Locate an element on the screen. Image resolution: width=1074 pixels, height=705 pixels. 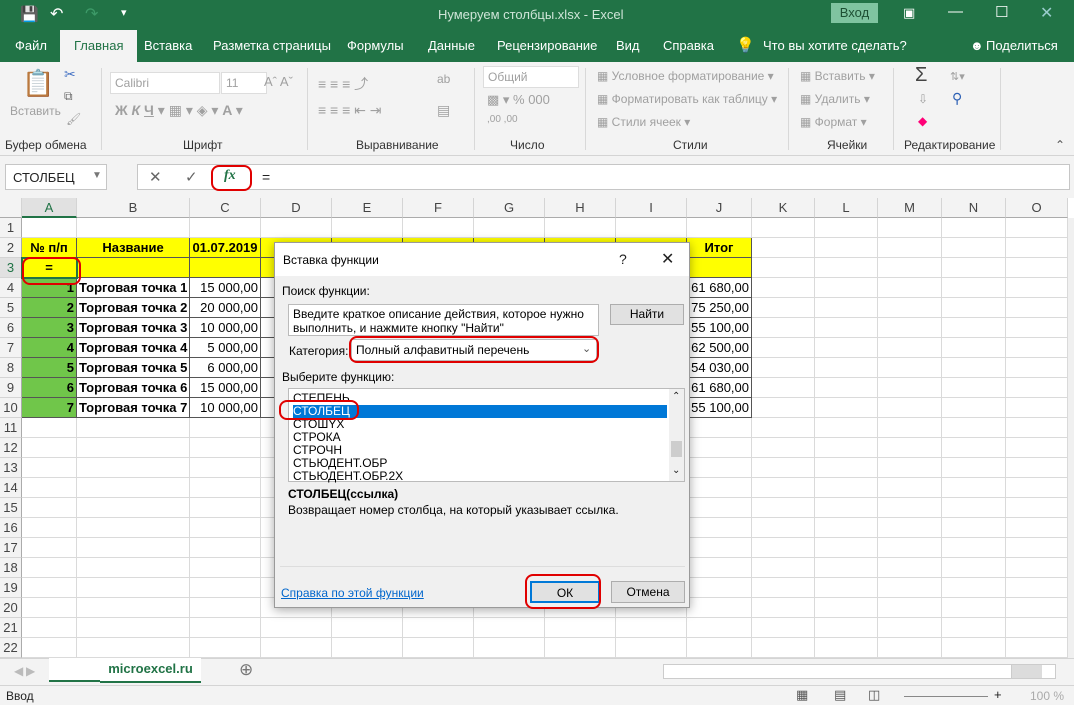
cell: 62 500,00 is located at coordinates (719, 348).